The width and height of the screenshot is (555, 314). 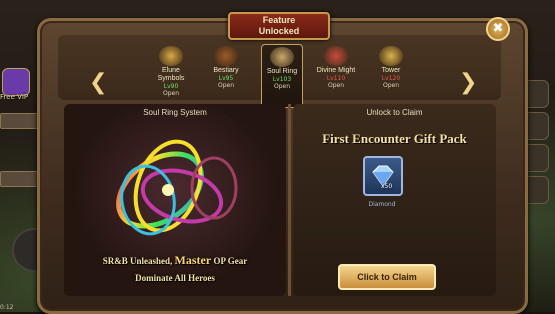 What do you see at coordinates (282, 71) in the screenshot?
I see `feature-name: Soul Ring` at bounding box center [282, 71].